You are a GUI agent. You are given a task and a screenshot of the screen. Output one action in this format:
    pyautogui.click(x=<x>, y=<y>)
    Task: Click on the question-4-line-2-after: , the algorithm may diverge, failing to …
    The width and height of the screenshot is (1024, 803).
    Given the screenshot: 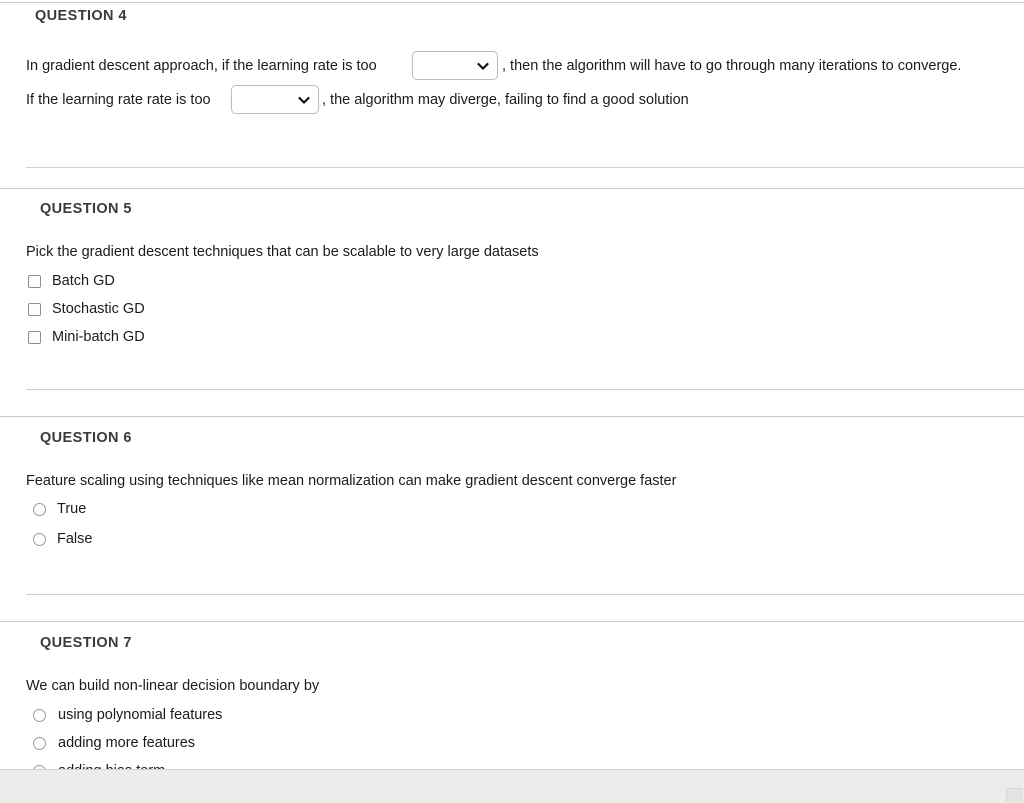 What is the action you would take?
    pyautogui.click(x=505, y=100)
    